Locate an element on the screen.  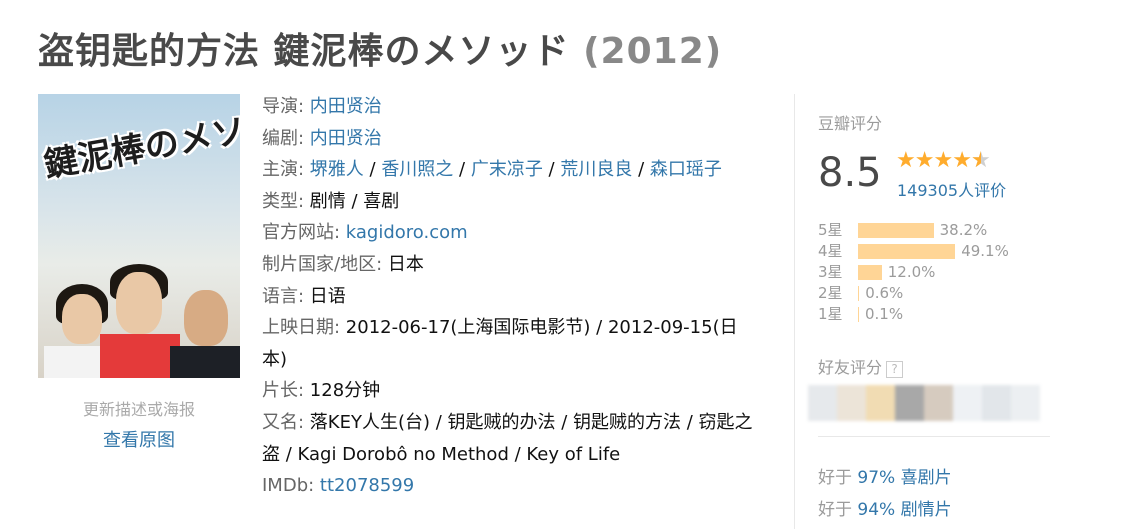
runtime-row: 片长: 128分钟 is located at coordinates (321, 391).